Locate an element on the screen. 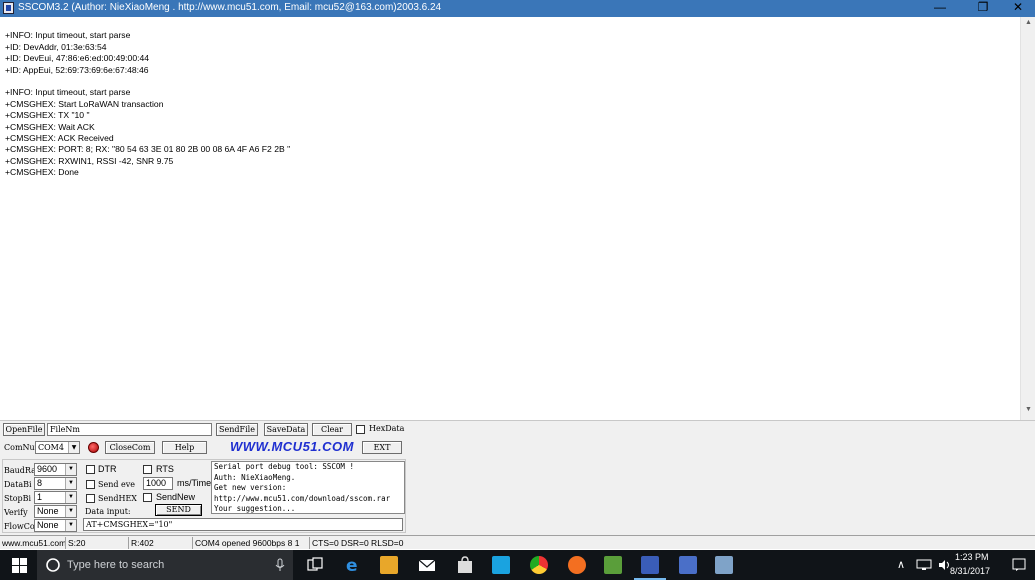 The height and width of the screenshot is (580, 1035). send-every-label: Send eve is located at coordinates (117, 484).